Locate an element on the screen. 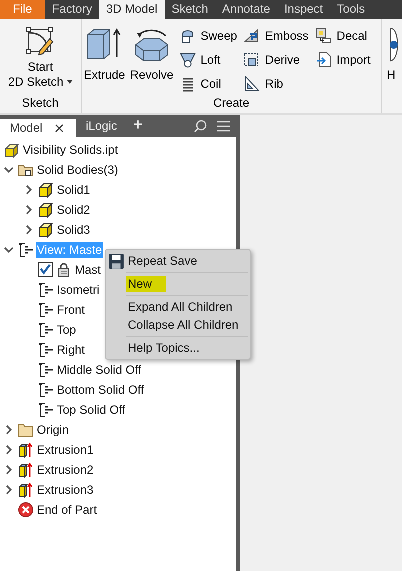 This screenshot has width=402, height=571. ribbon-group-label: Sketch is located at coordinates (40, 103).